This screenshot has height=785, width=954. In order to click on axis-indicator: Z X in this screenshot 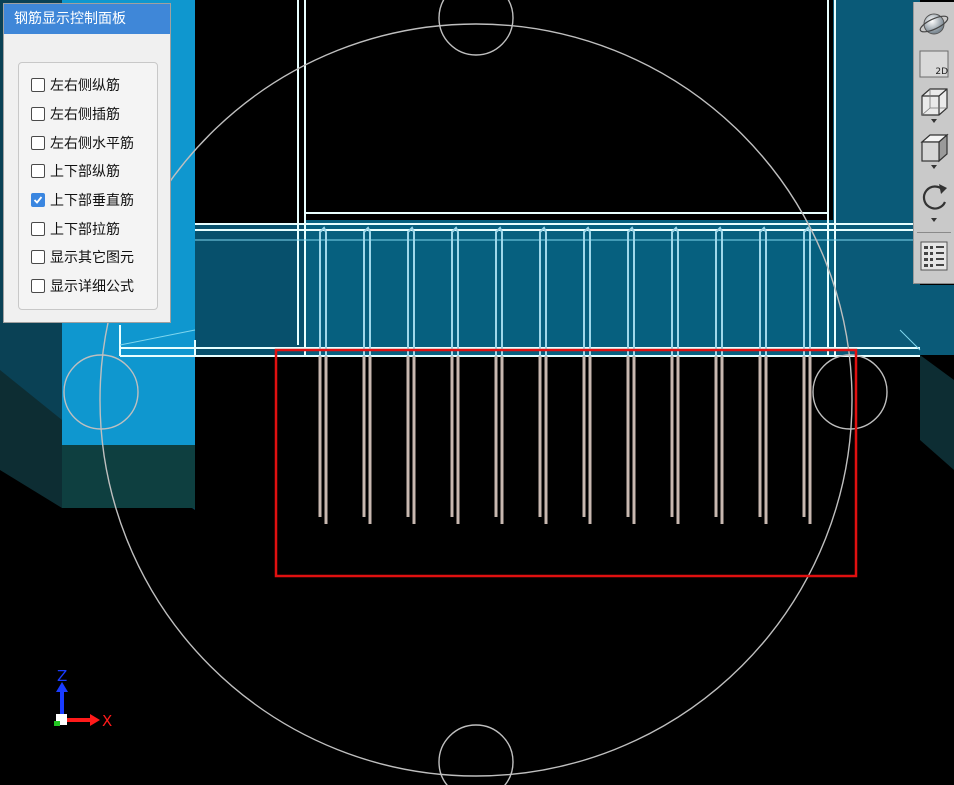, I will do `click(83, 698)`.